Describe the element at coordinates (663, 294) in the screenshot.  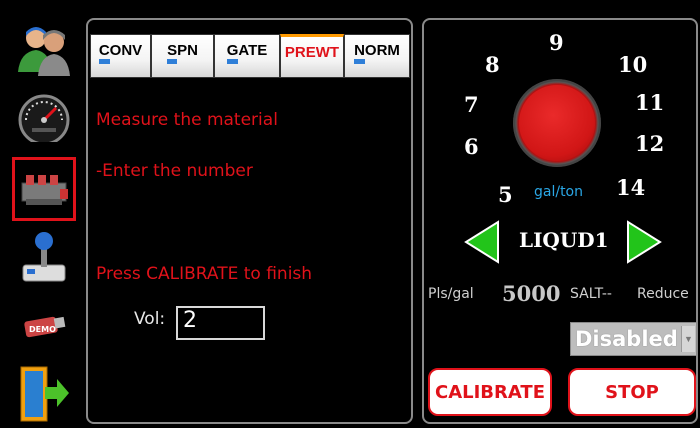
I see `reduce-label: Reduce` at that location.